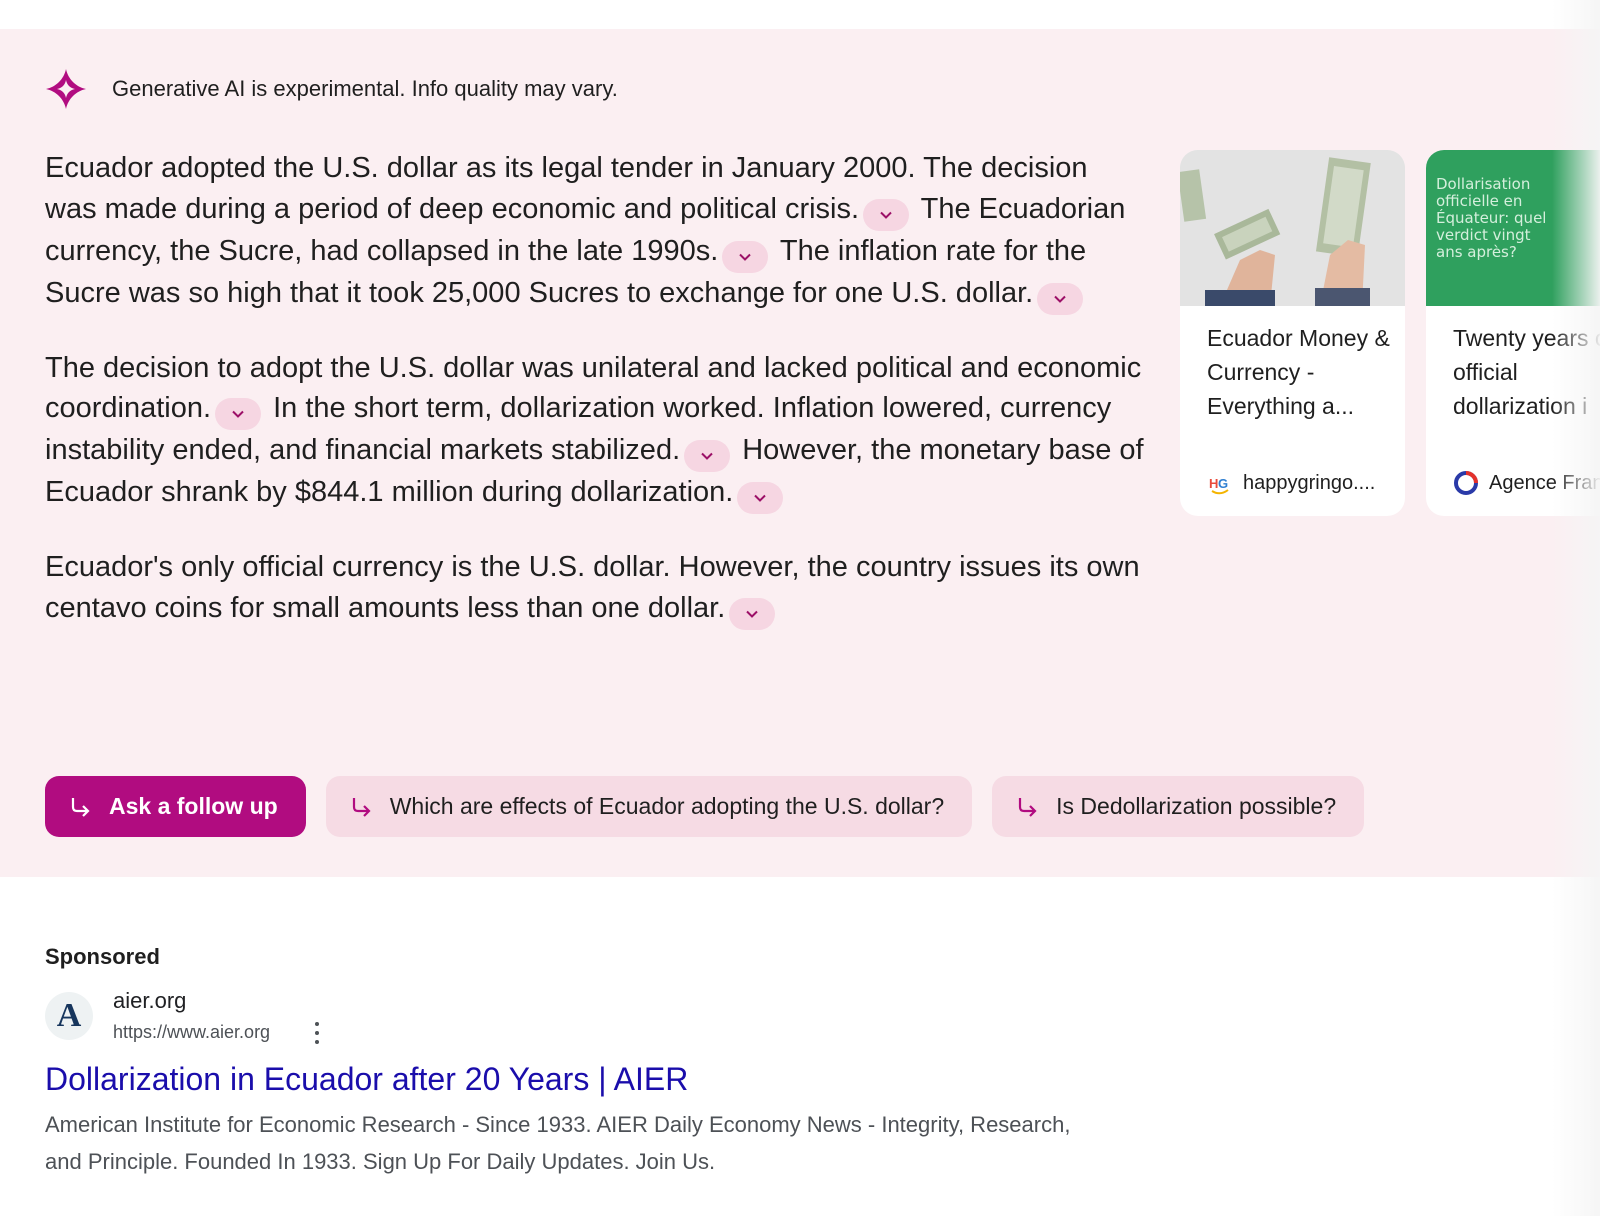 The height and width of the screenshot is (1216, 1600). What do you see at coordinates (1526, 372) in the screenshot?
I see `source-card-title: Twenty years of official dollarization i` at bounding box center [1526, 372].